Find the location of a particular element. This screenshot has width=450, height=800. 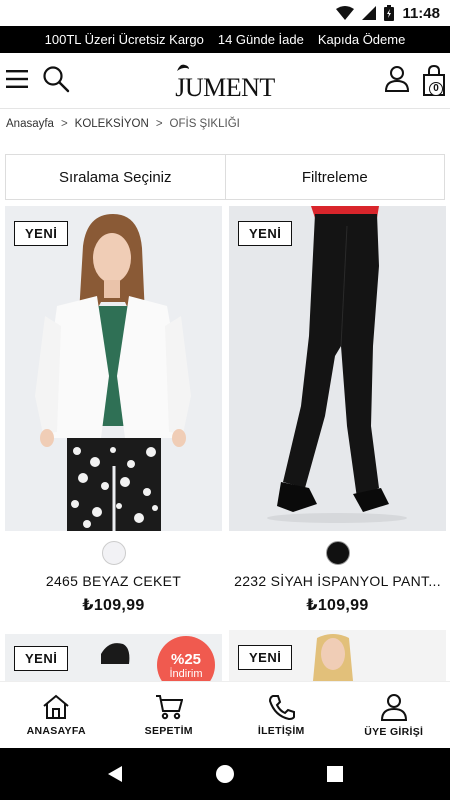

logo-hat-icon is located at coordinates (183, 67).